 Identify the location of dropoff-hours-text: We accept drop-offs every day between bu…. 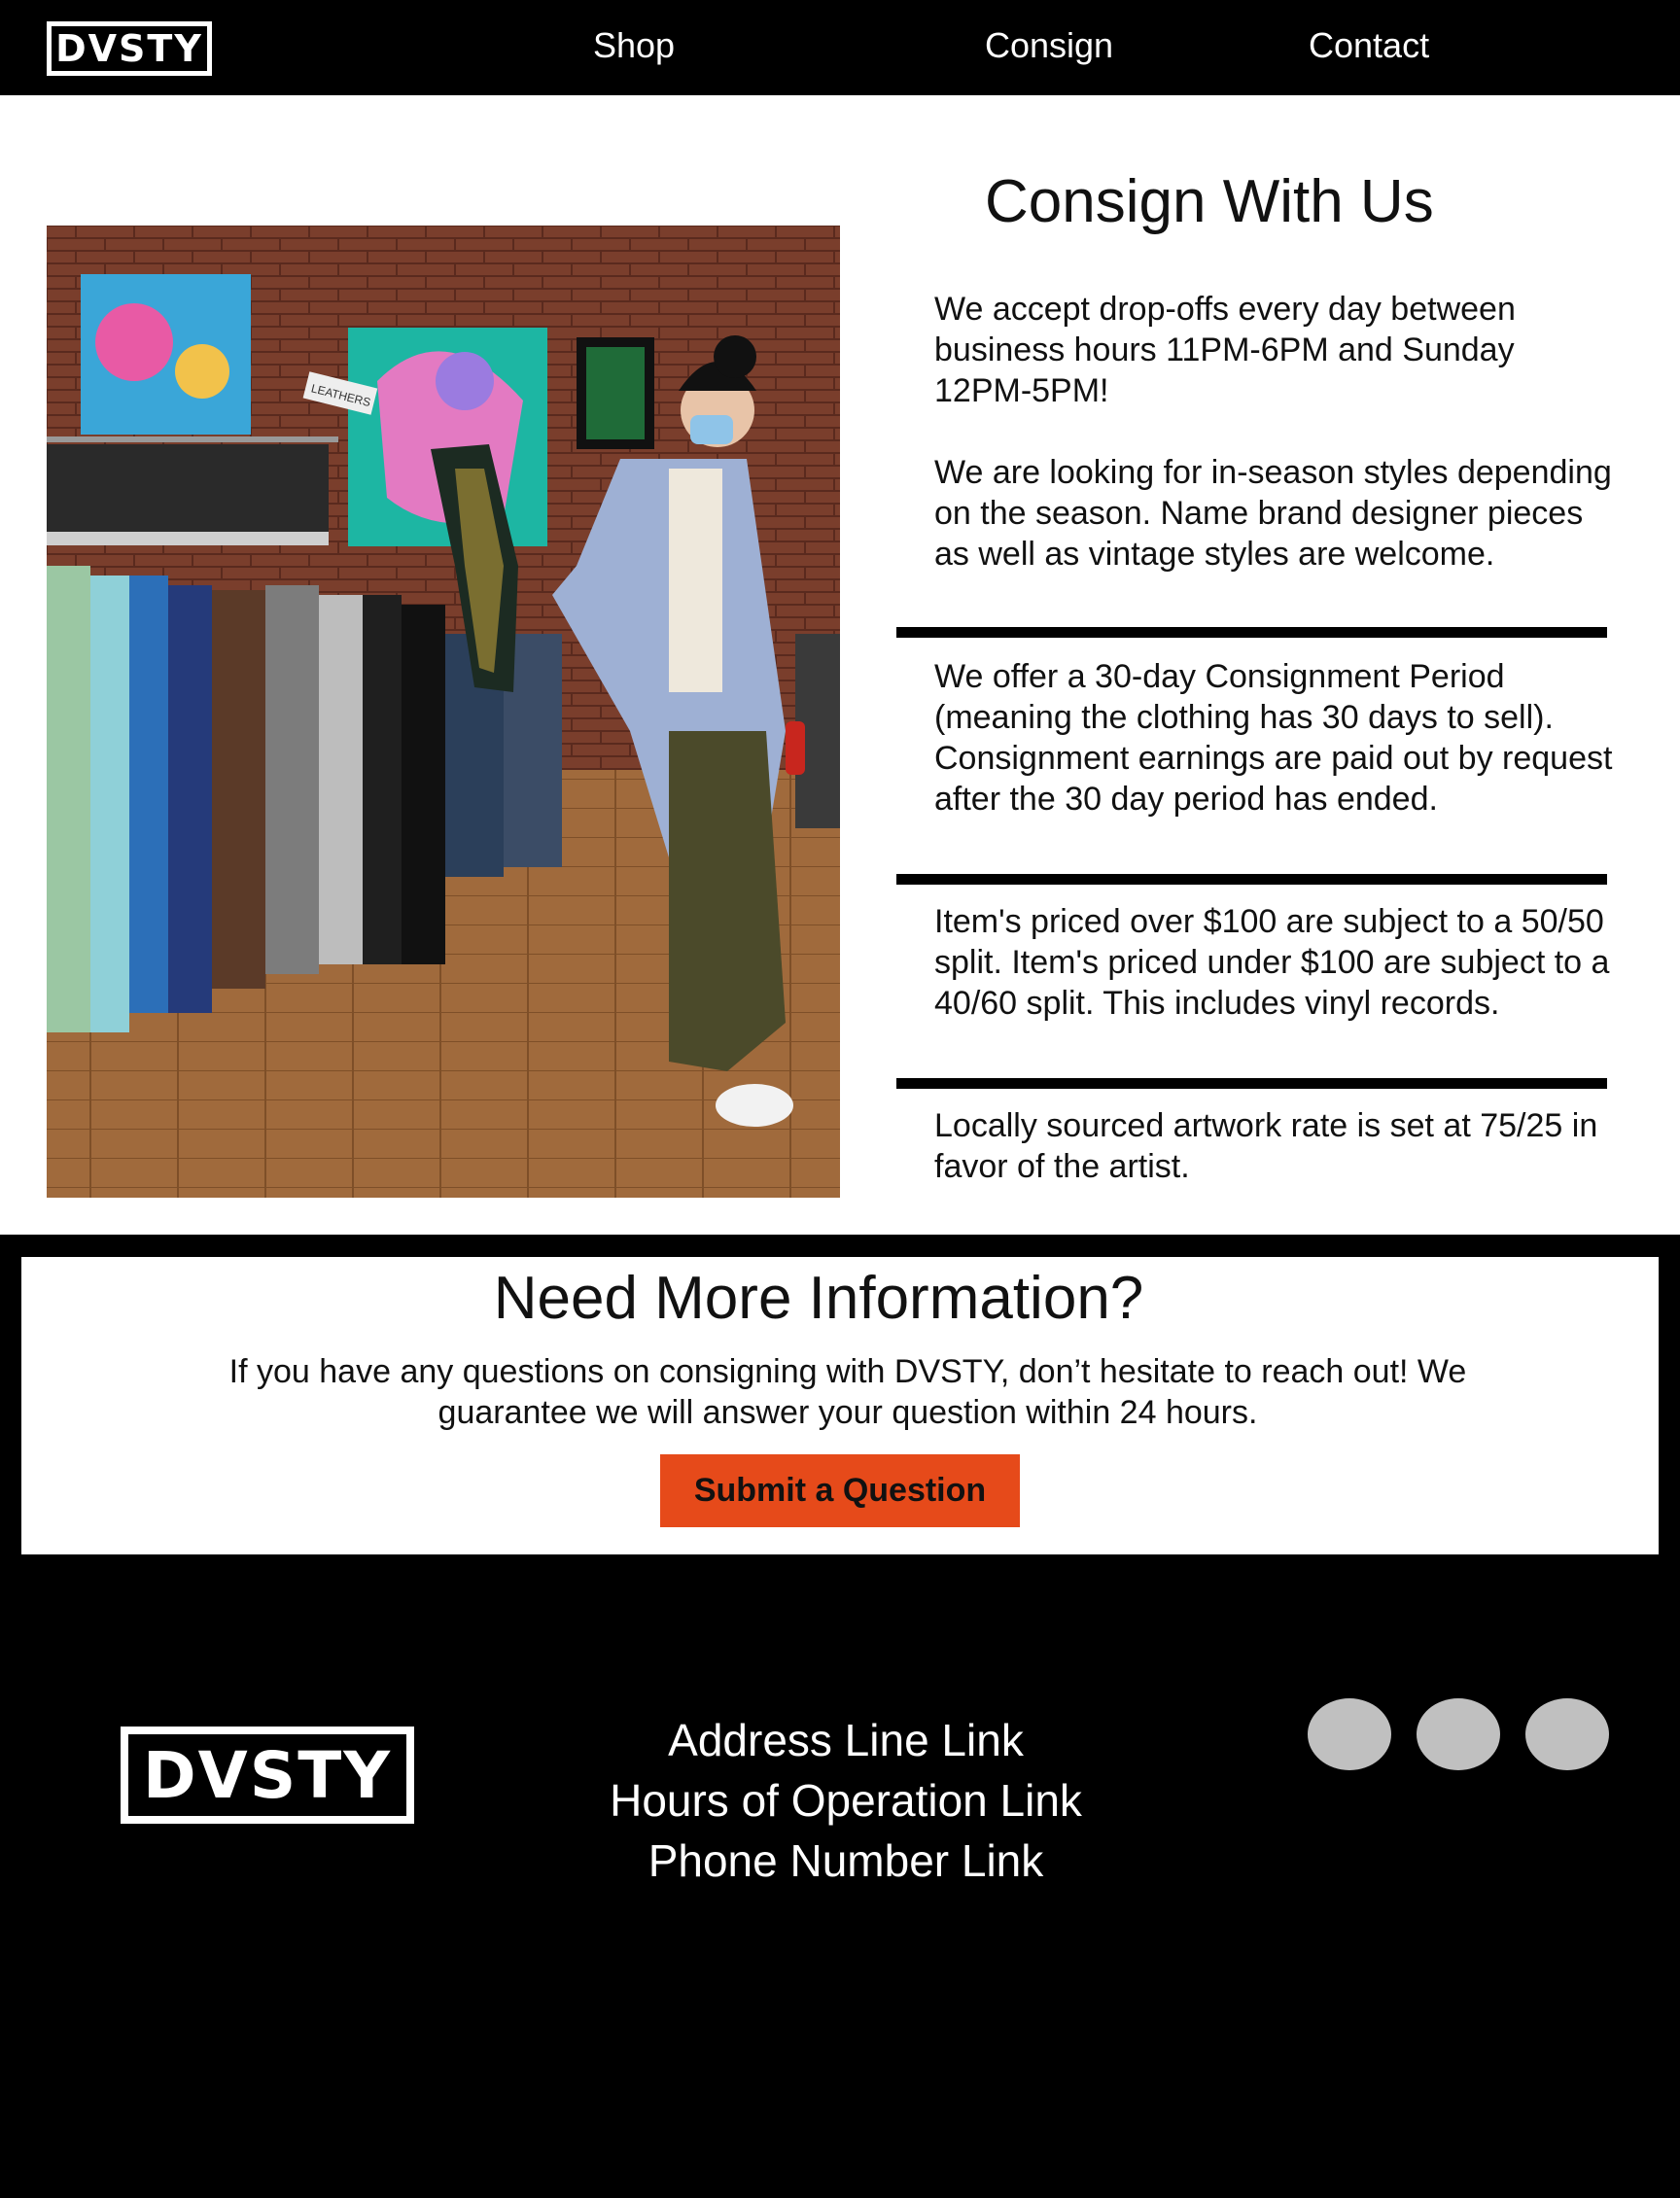
(1225, 350).